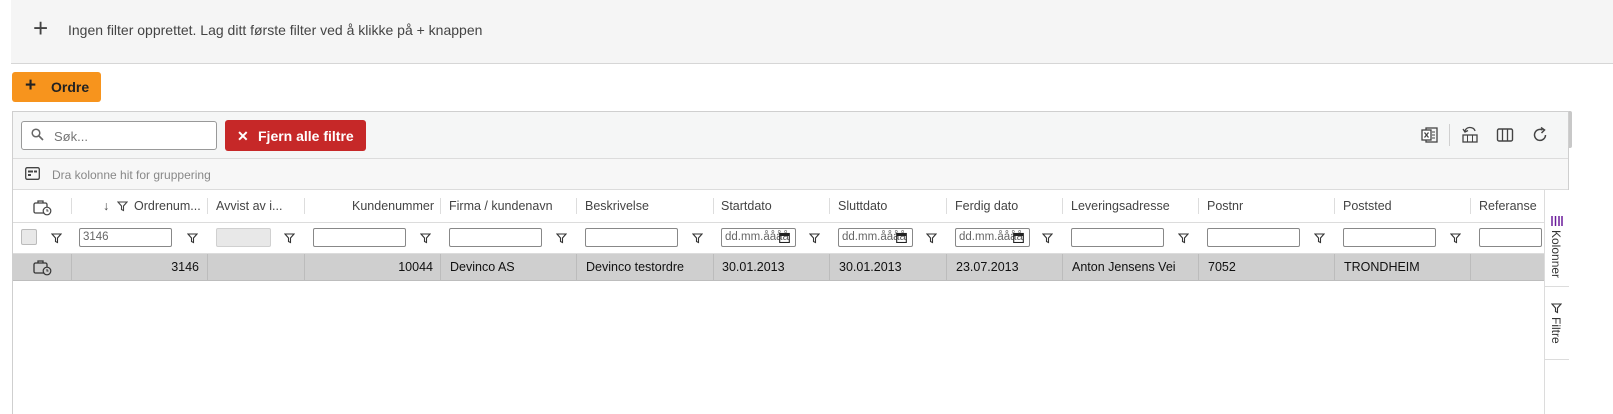 The width and height of the screenshot is (1613, 414). Describe the element at coordinates (373, 206) in the screenshot. I see `col-header-kundenummer: Kundenummer` at that location.